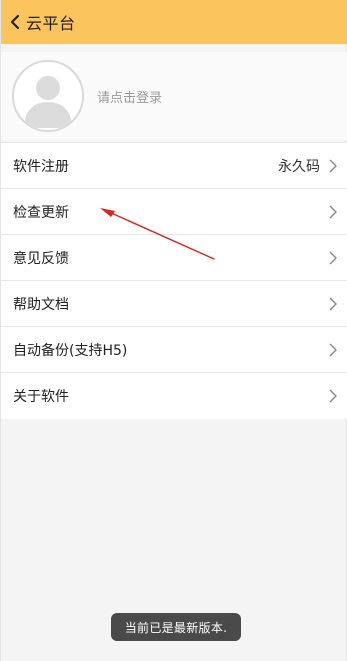  I want to click on menu-item-label: 意见反馈, so click(41, 258).